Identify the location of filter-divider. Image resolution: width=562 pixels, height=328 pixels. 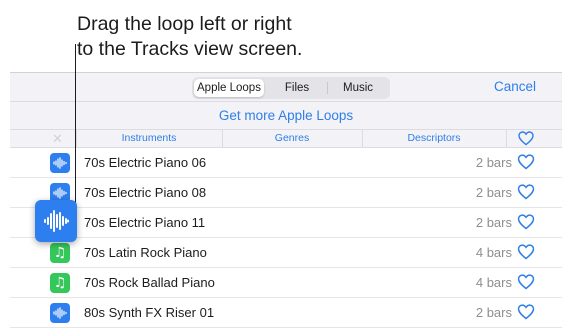
(506, 139).